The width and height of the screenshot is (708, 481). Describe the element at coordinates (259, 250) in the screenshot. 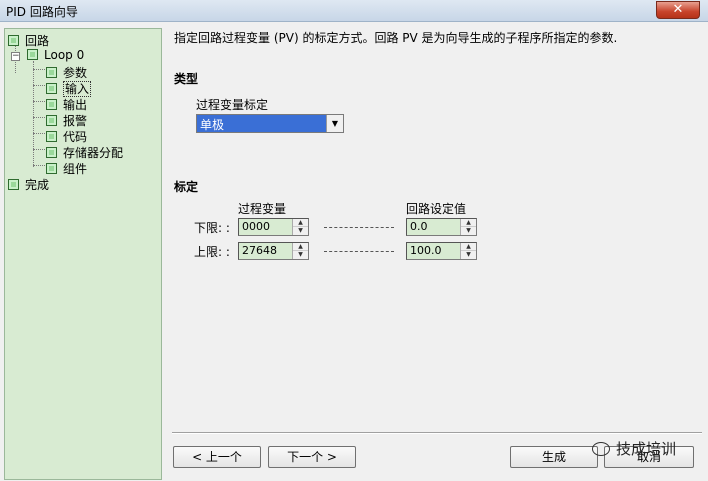

I see `high-pv-value: 27648` at that location.